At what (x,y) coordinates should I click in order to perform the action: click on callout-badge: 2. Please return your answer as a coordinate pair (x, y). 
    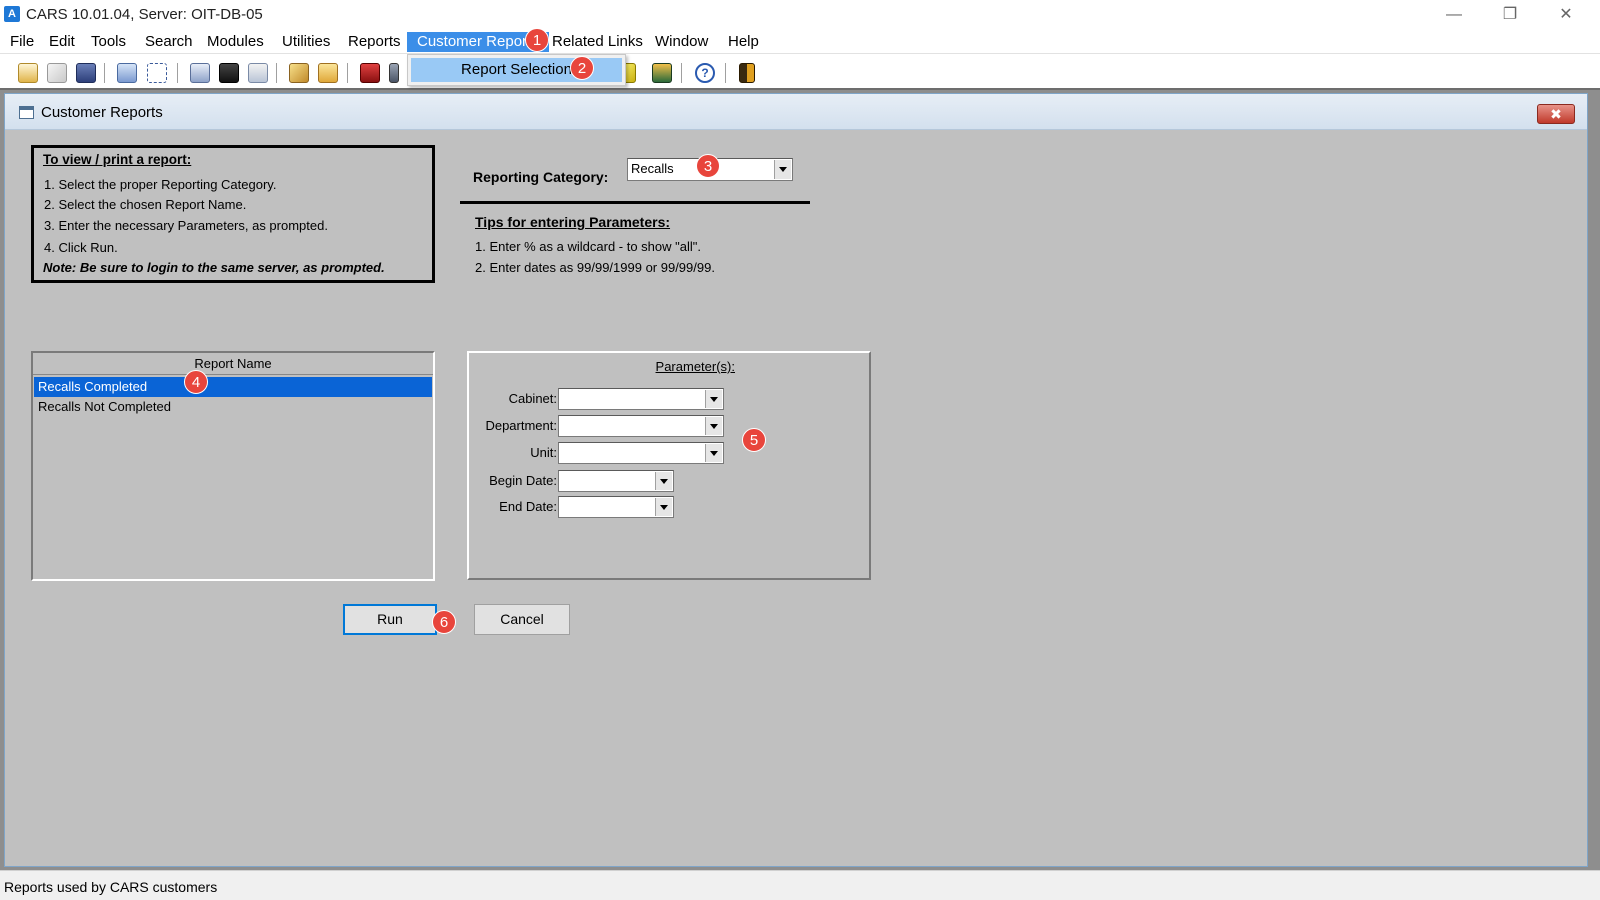
    Looking at the image, I should click on (582, 68).